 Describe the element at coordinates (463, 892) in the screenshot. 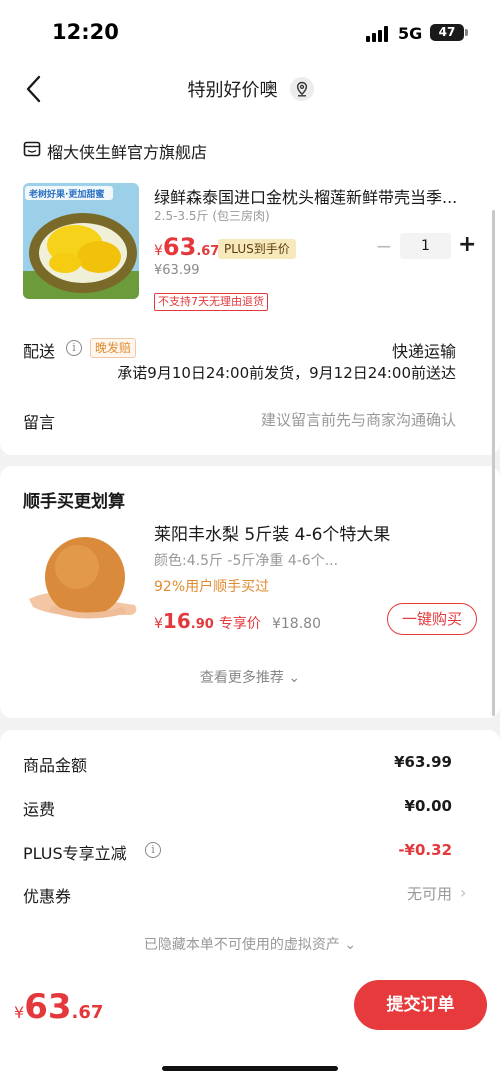

I see `chevron-right-icon: ›` at that location.